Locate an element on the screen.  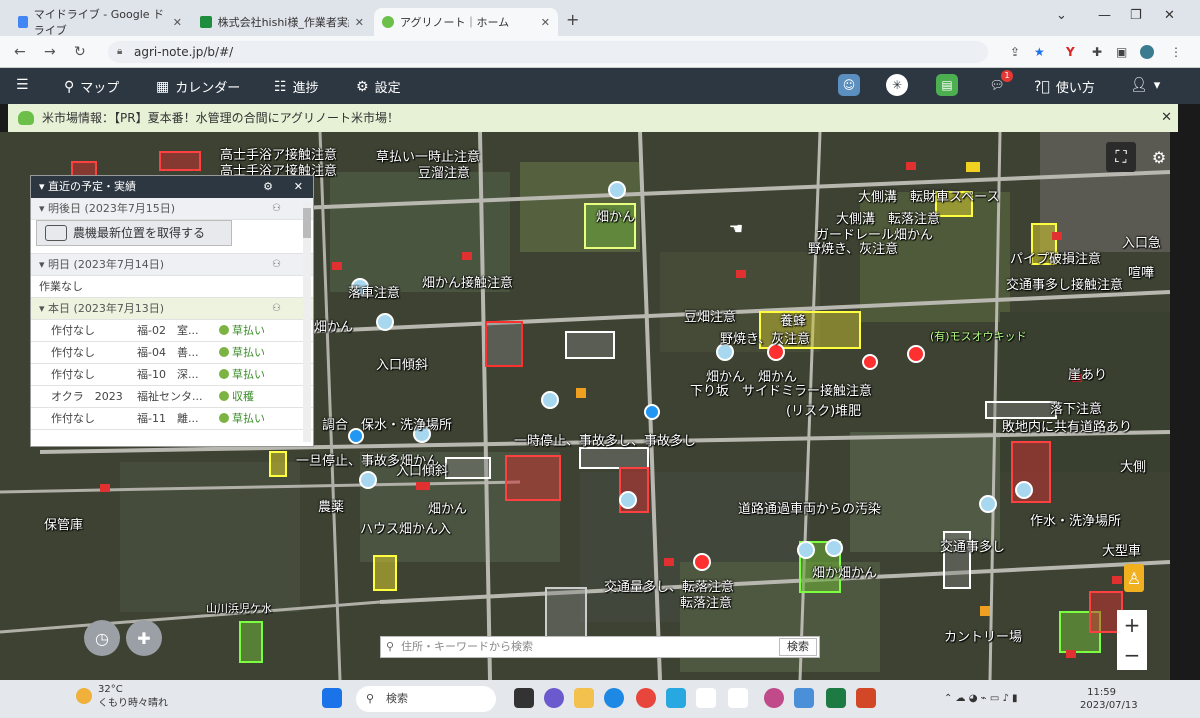
nav-calendar-label: カレンダー is located at coordinates (208, 88).